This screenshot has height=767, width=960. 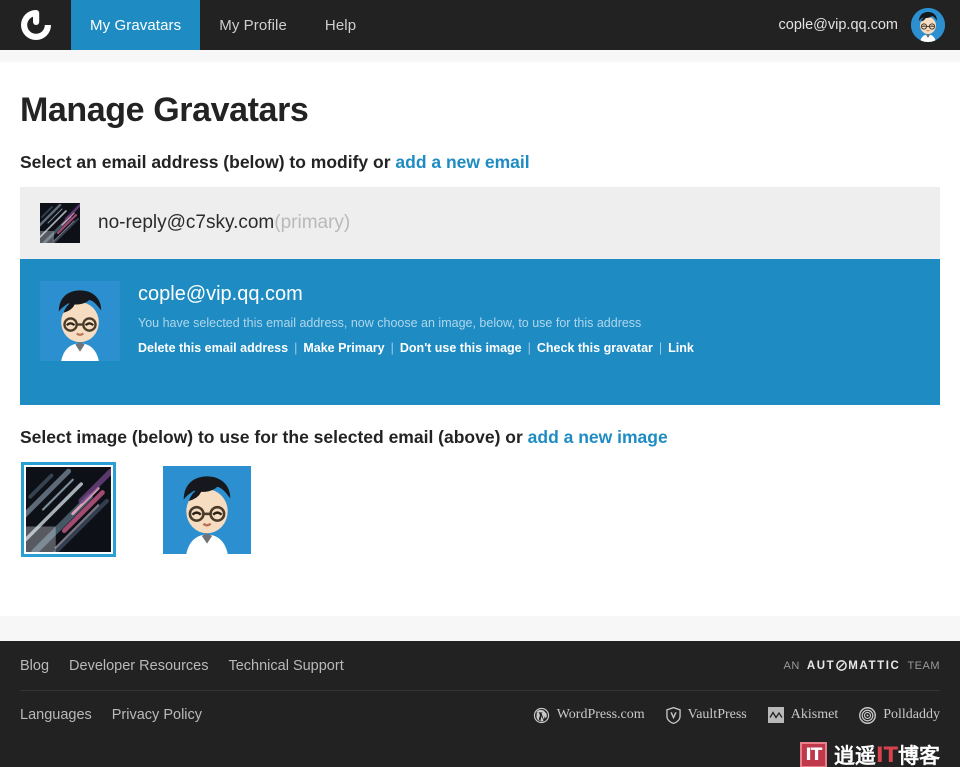 I want to click on account-email-label: cople@vip.qq.com, so click(x=838, y=25).